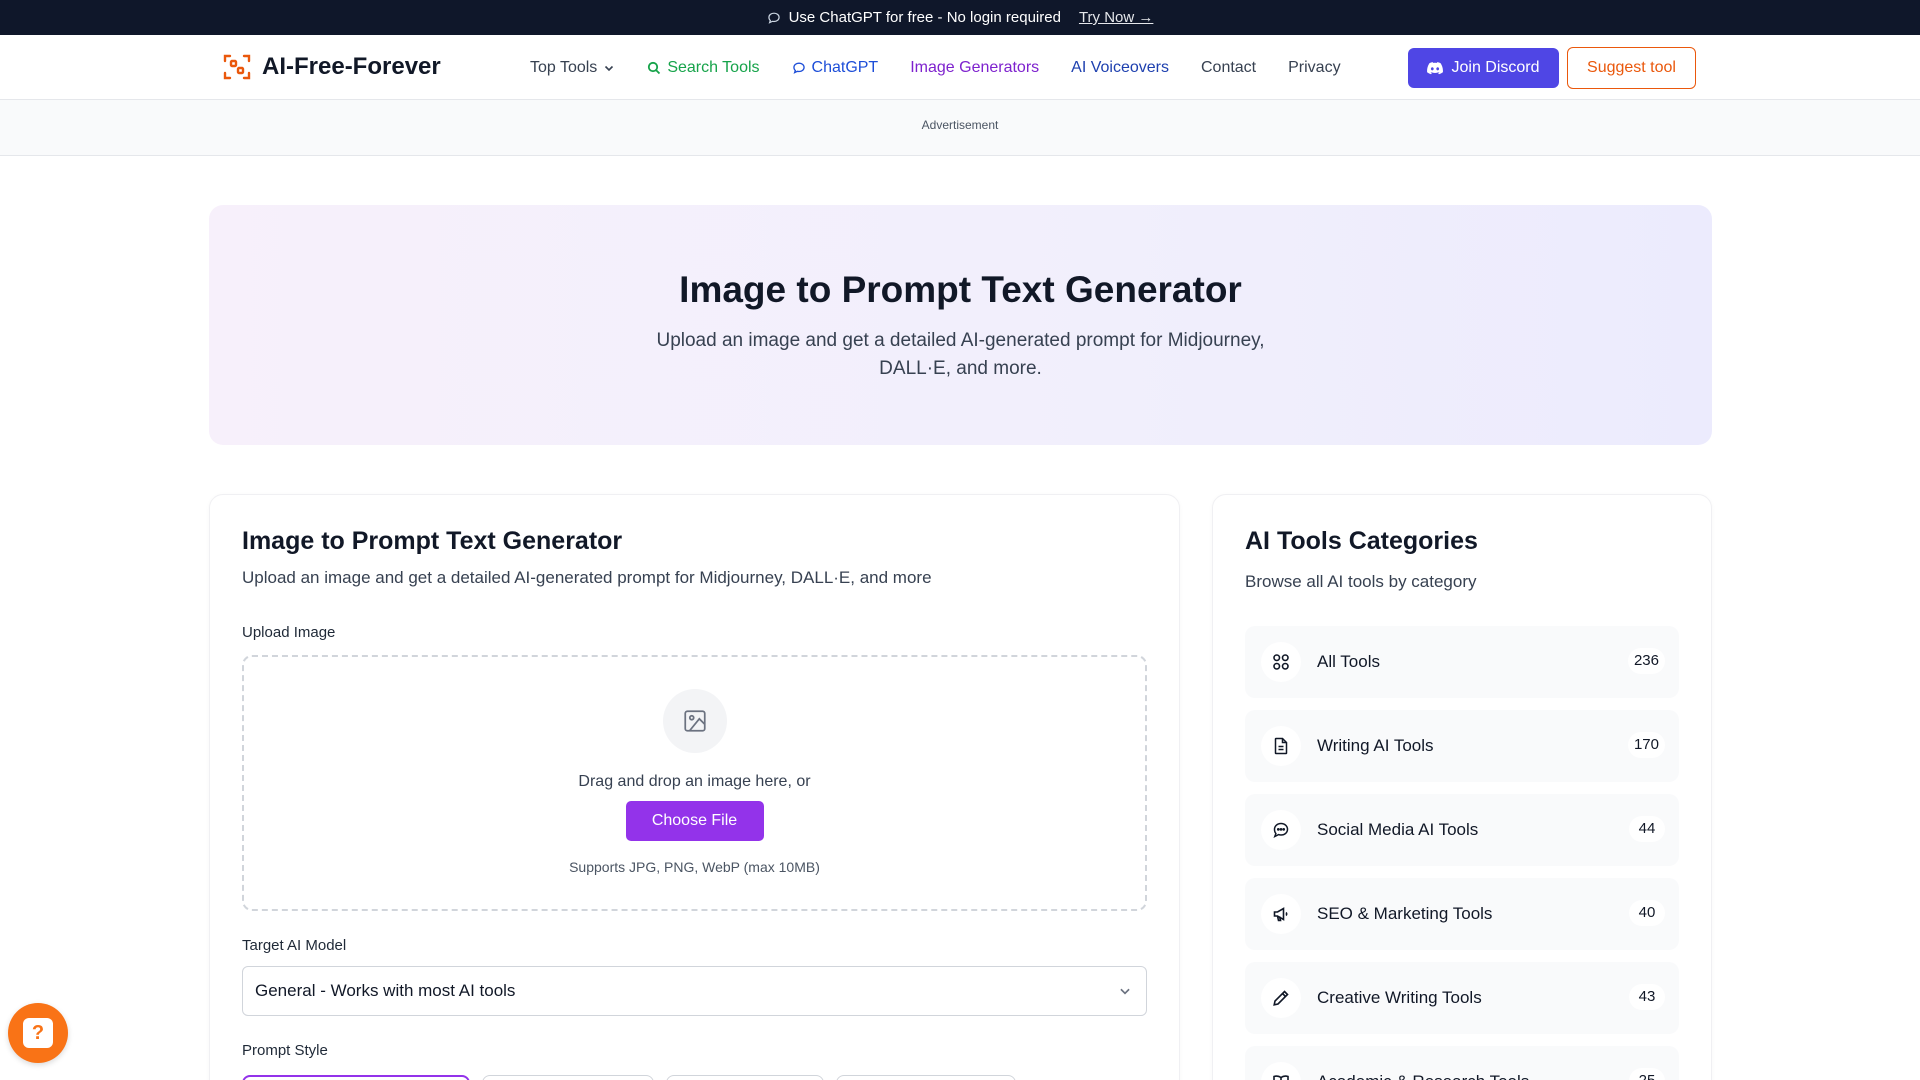  Describe the element at coordinates (1495, 67) in the screenshot. I see `join-discord-label: Join Discord` at that location.